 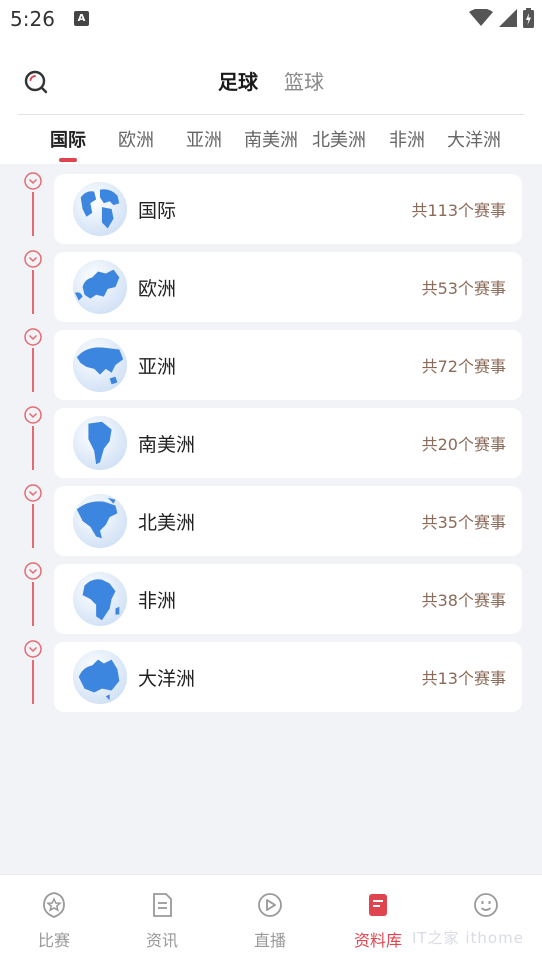 I want to click on region-tab-label: 北美洲, so click(x=339, y=140).